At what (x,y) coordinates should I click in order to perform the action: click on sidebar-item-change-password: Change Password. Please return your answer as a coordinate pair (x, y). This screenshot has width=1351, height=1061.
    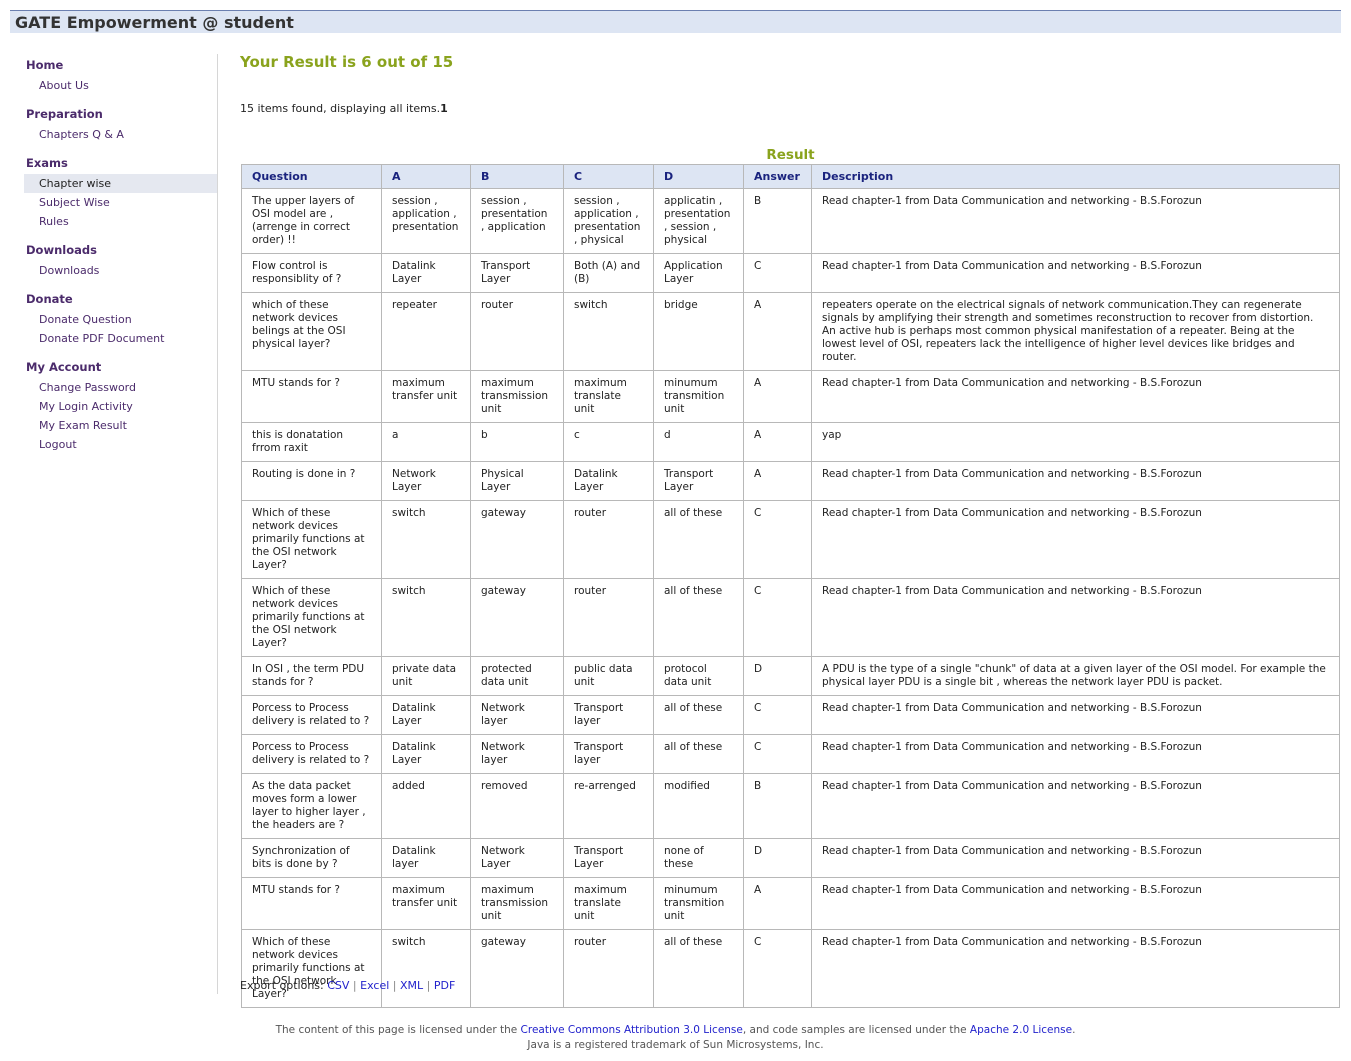
    Looking at the image, I should click on (120, 387).